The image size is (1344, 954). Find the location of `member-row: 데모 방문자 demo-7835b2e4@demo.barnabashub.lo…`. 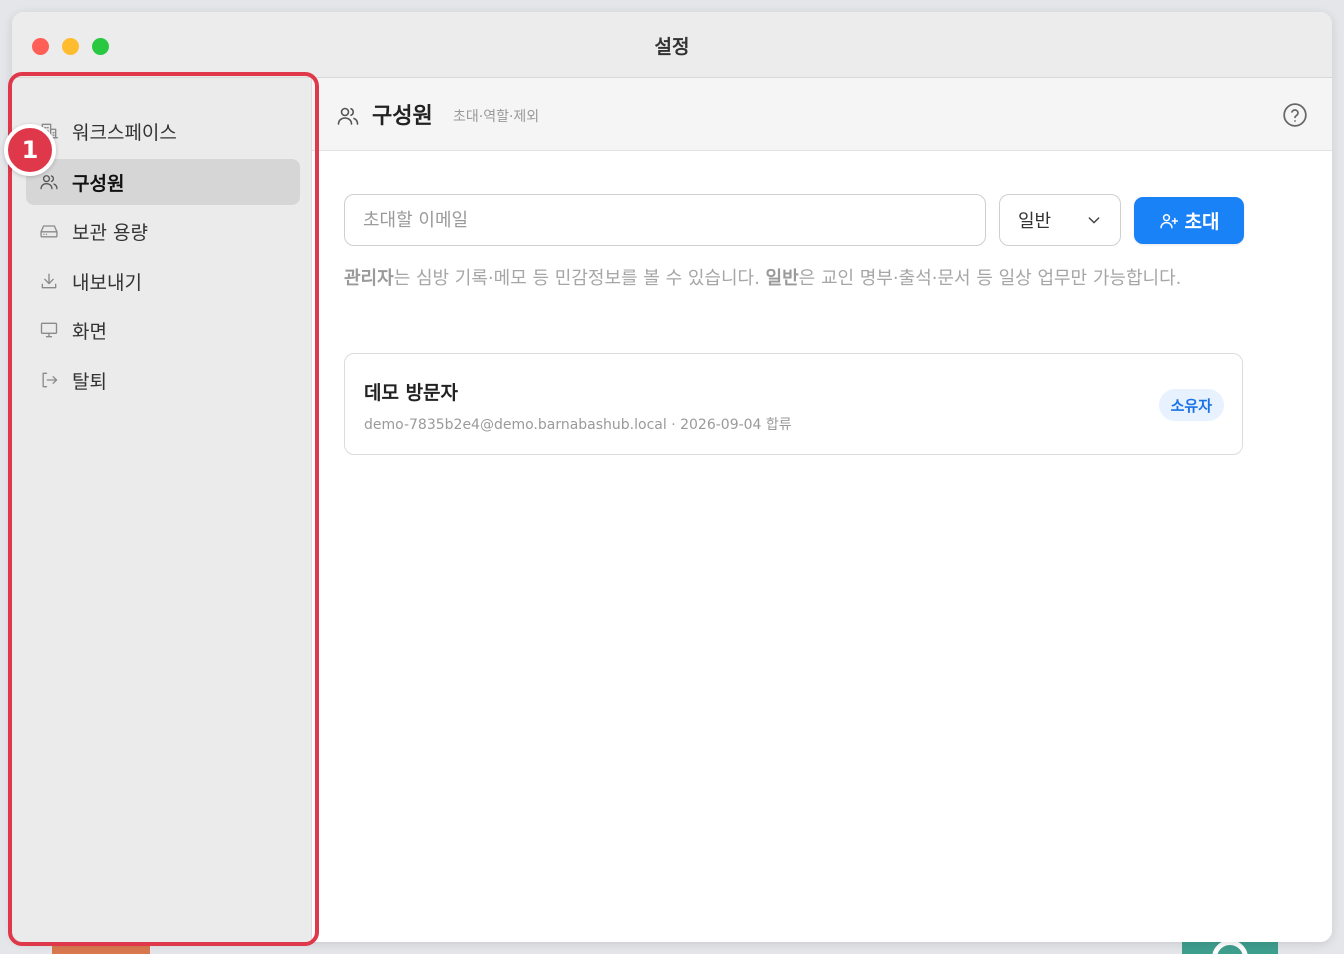

member-row: 데모 방문자 demo-7835b2e4@demo.barnabashub.lo… is located at coordinates (793, 404).